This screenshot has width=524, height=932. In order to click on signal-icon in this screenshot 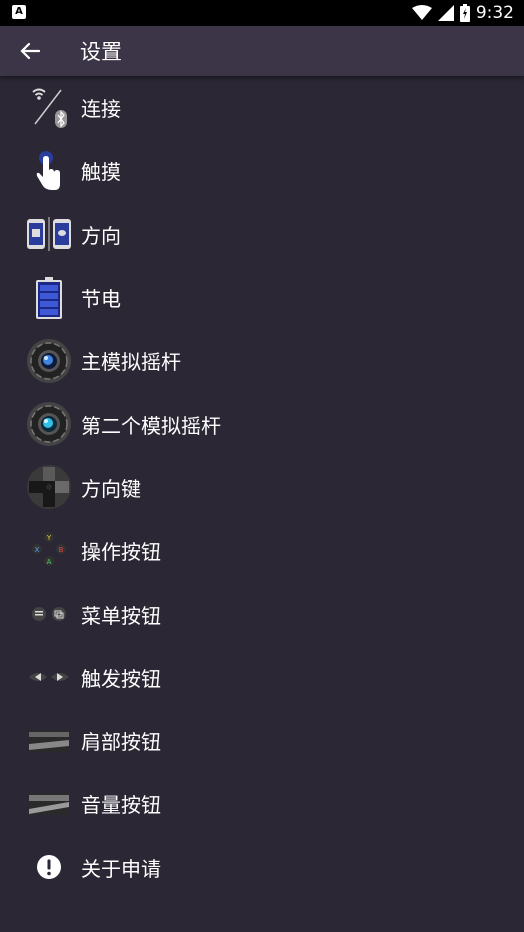, I will do `click(445, 13)`.